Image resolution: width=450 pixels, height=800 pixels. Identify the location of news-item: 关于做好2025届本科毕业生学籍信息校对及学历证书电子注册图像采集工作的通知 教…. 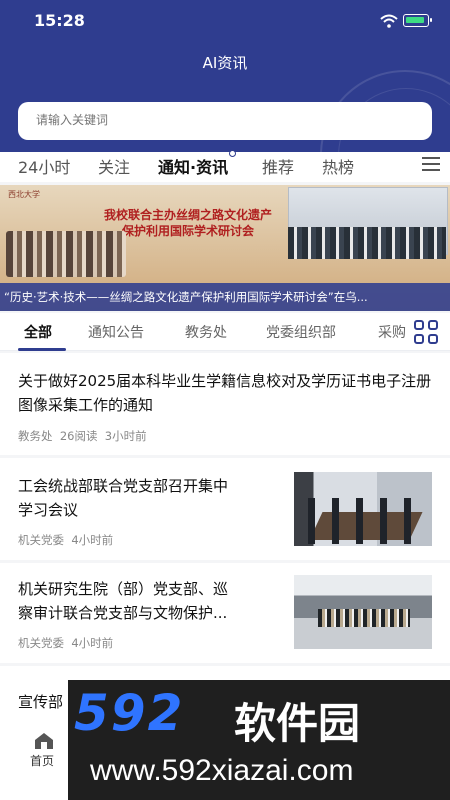
(225, 404).